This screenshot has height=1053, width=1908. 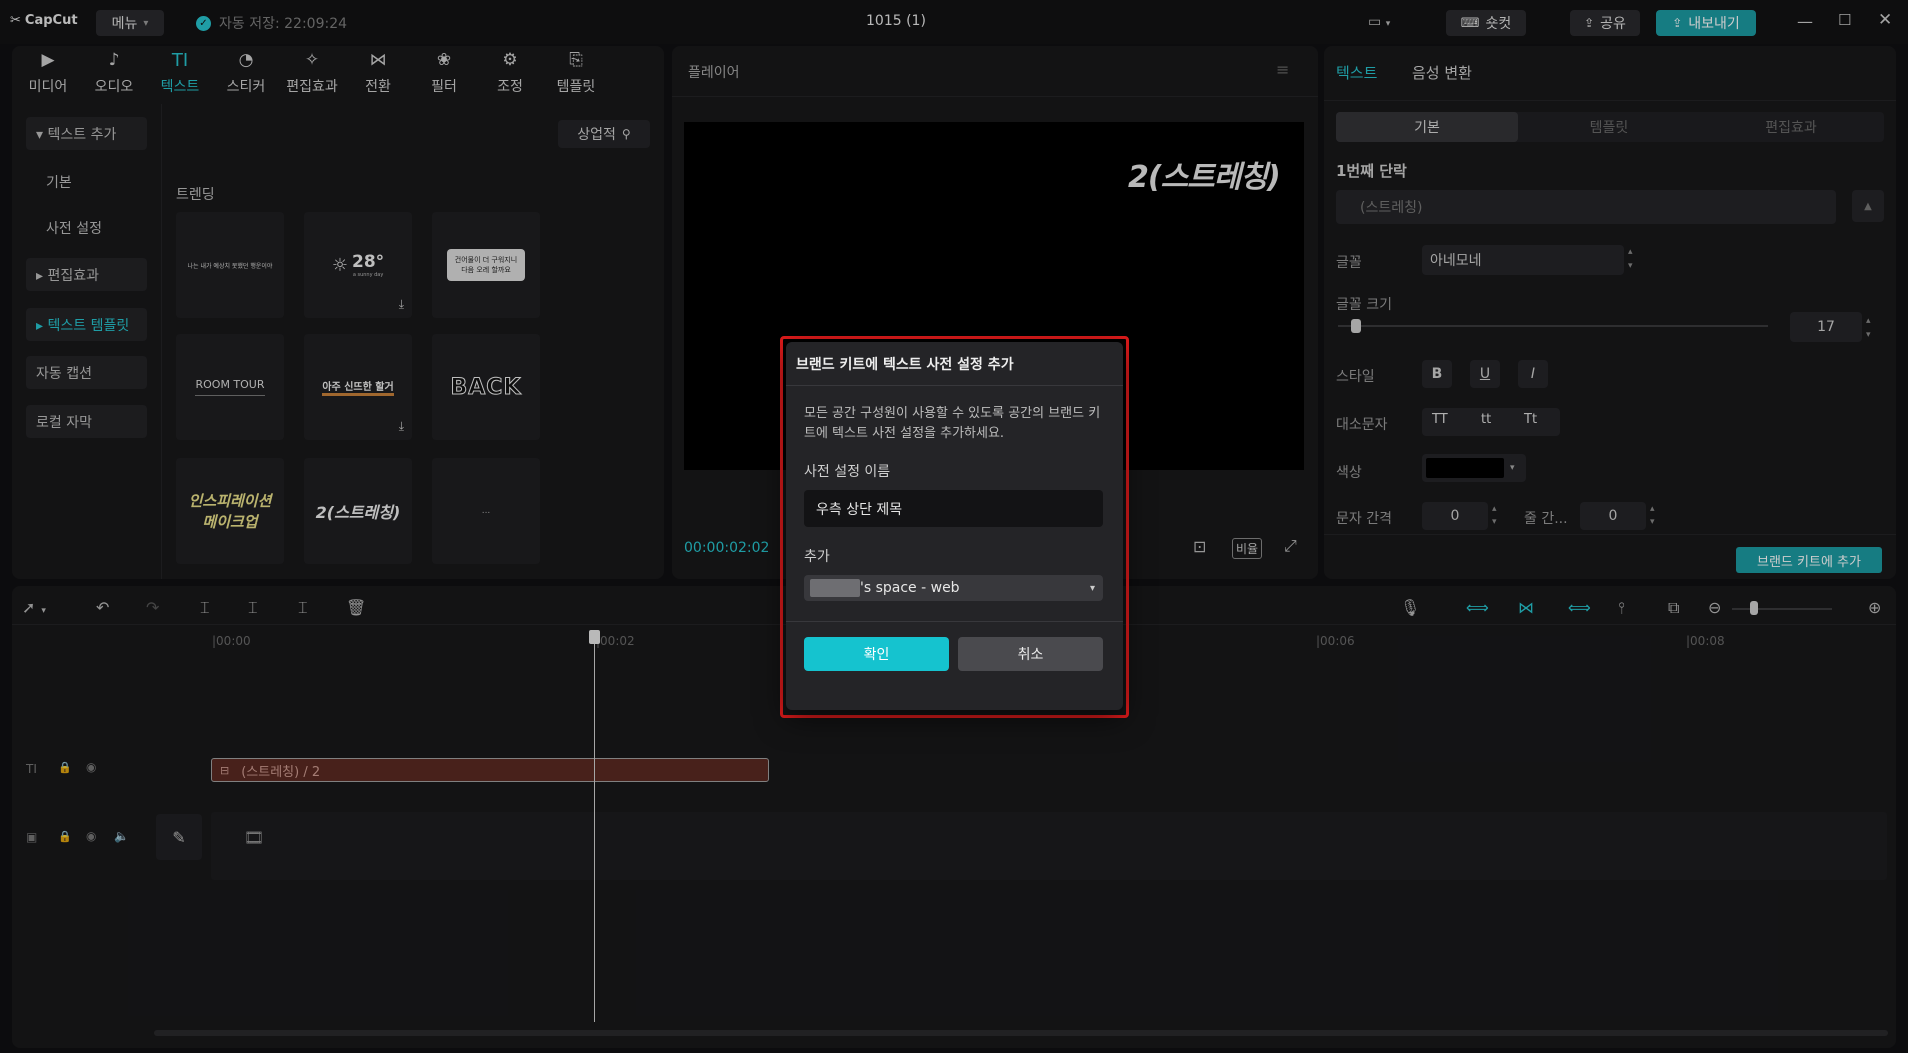 What do you see at coordinates (905, 365) in the screenshot?
I see `dialog-title: 브랜드 키트에 텍스트 사전 설정 추가` at bounding box center [905, 365].